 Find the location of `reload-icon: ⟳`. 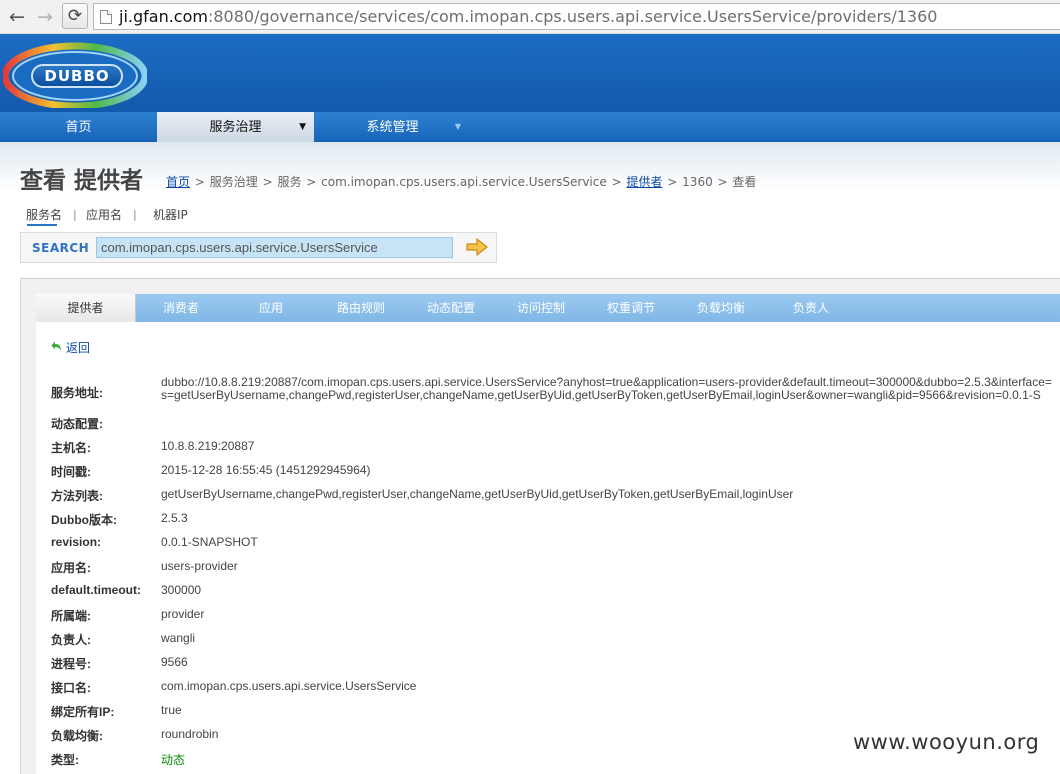

reload-icon: ⟳ is located at coordinates (75, 16).